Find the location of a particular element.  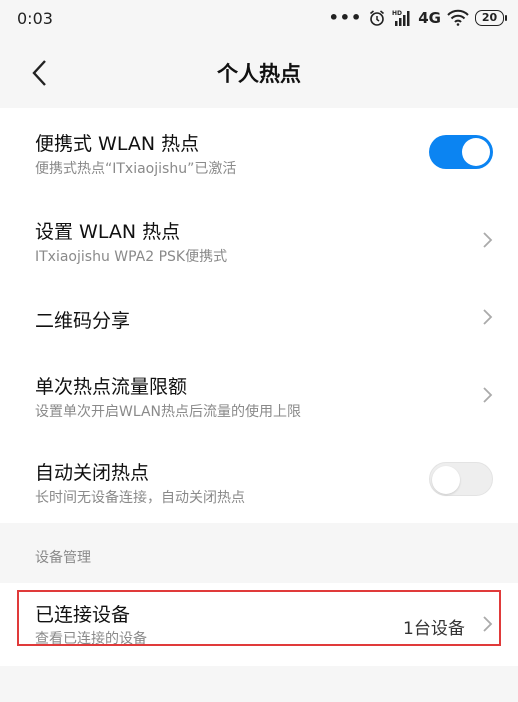

battery-icon: 20 is located at coordinates (491, 17).